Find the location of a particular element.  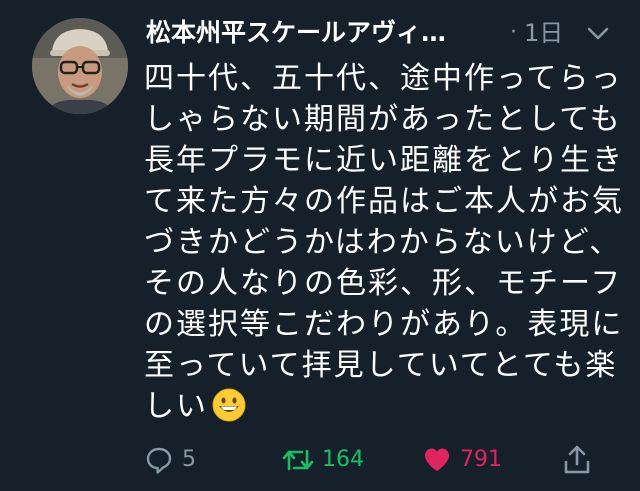

tweet-text-line: しゃらない期間があったとしても is located at coordinates (383, 119).